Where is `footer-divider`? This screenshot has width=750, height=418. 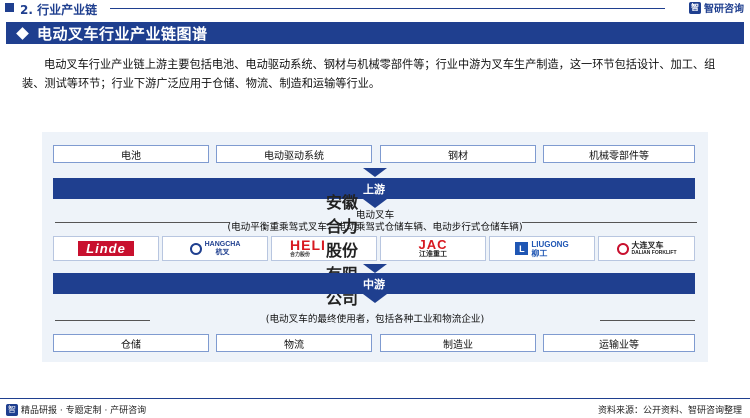 footer-divider is located at coordinates (375, 398).